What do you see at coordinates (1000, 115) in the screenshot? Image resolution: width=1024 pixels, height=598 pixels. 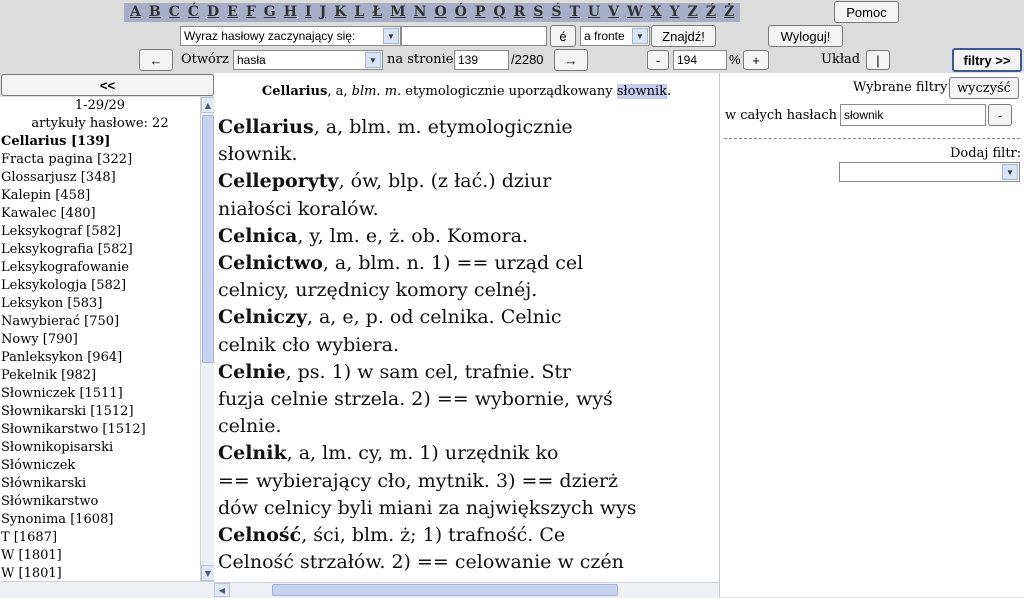 I see `remove-filter-button: -` at bounding box center [1000, 115].